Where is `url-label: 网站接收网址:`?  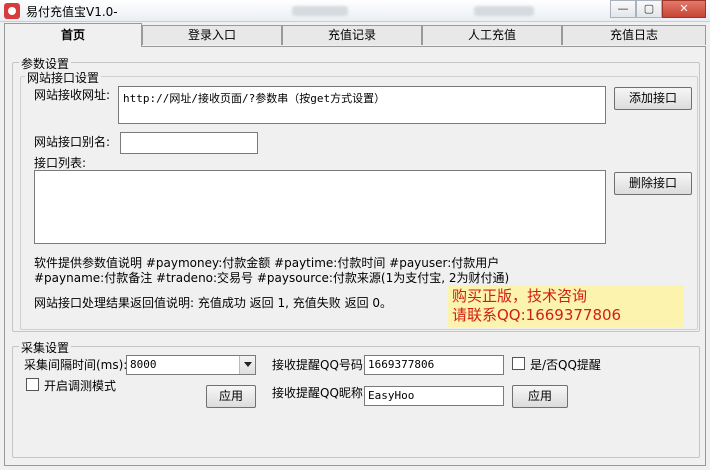 url-label: 网站接收网址: is located at coordinates (72, 95).